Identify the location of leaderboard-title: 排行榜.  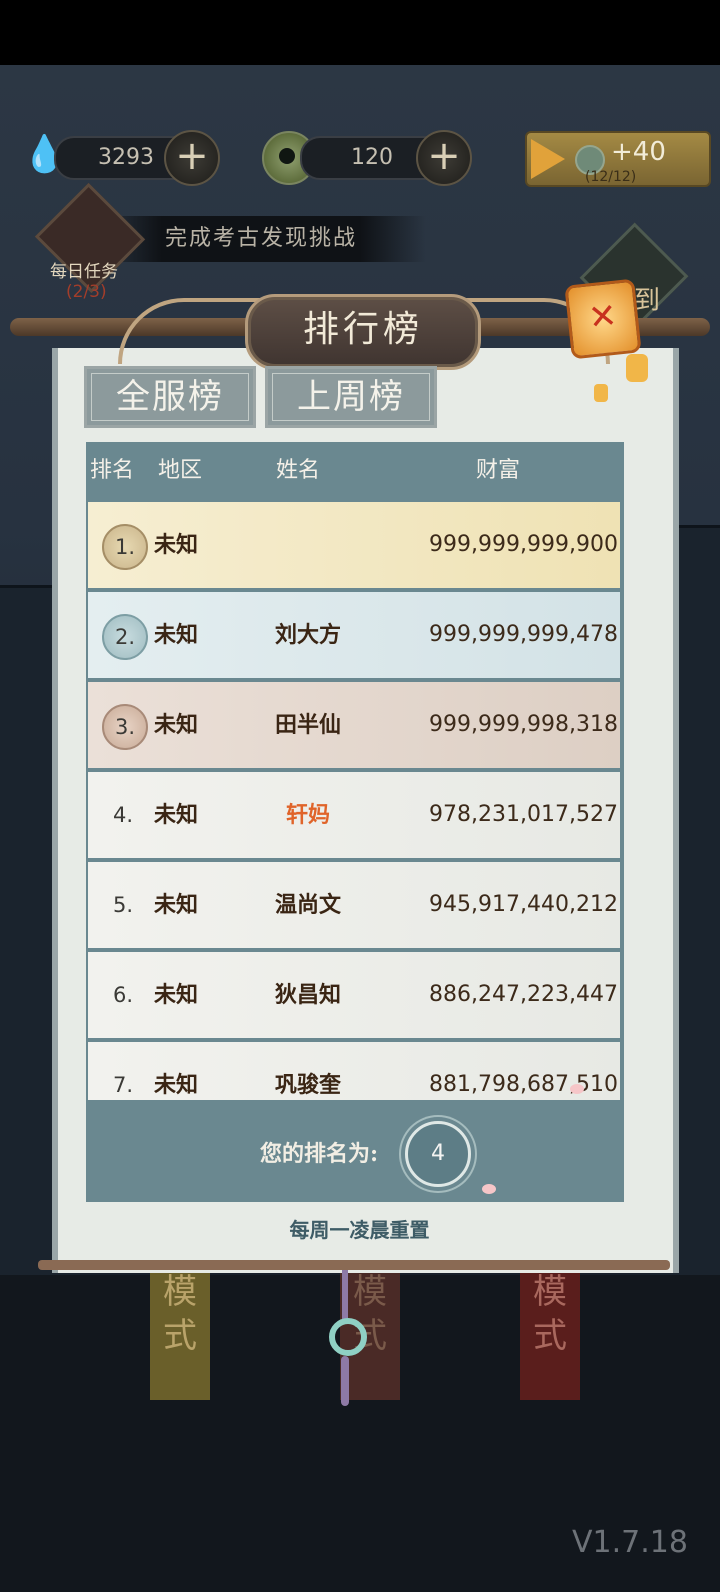
(363, 332).